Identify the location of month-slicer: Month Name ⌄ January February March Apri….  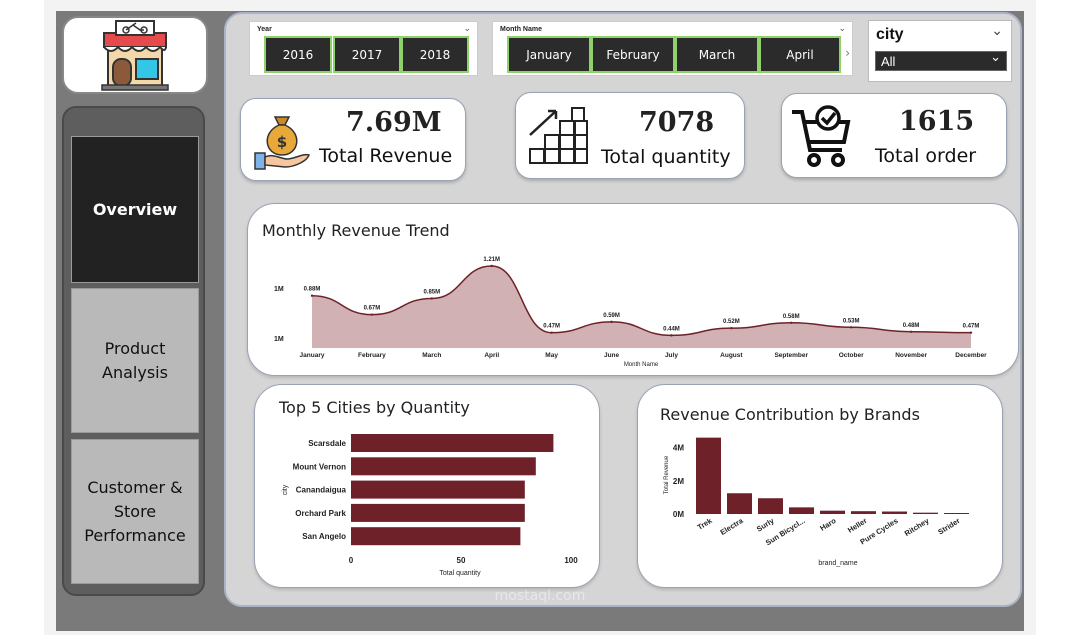
(672, 48).